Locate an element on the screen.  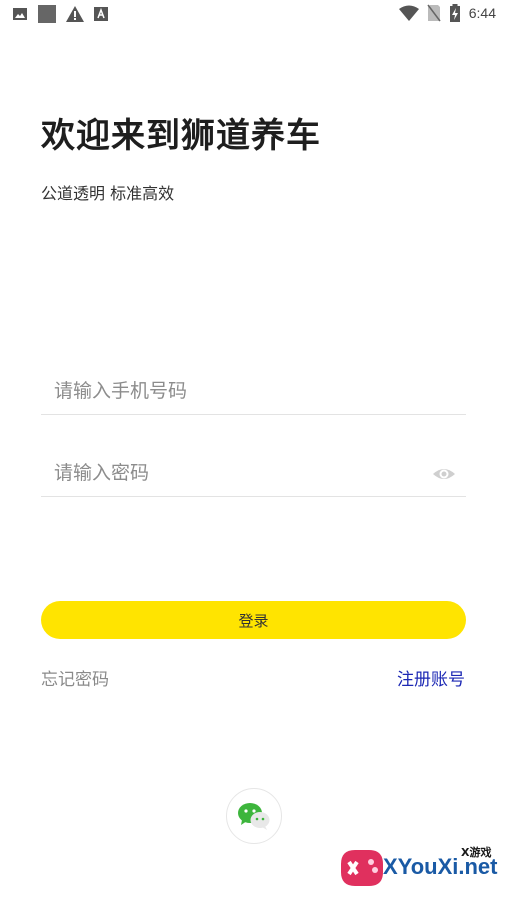
wechat-login-button is located at coordinates (254, 816).